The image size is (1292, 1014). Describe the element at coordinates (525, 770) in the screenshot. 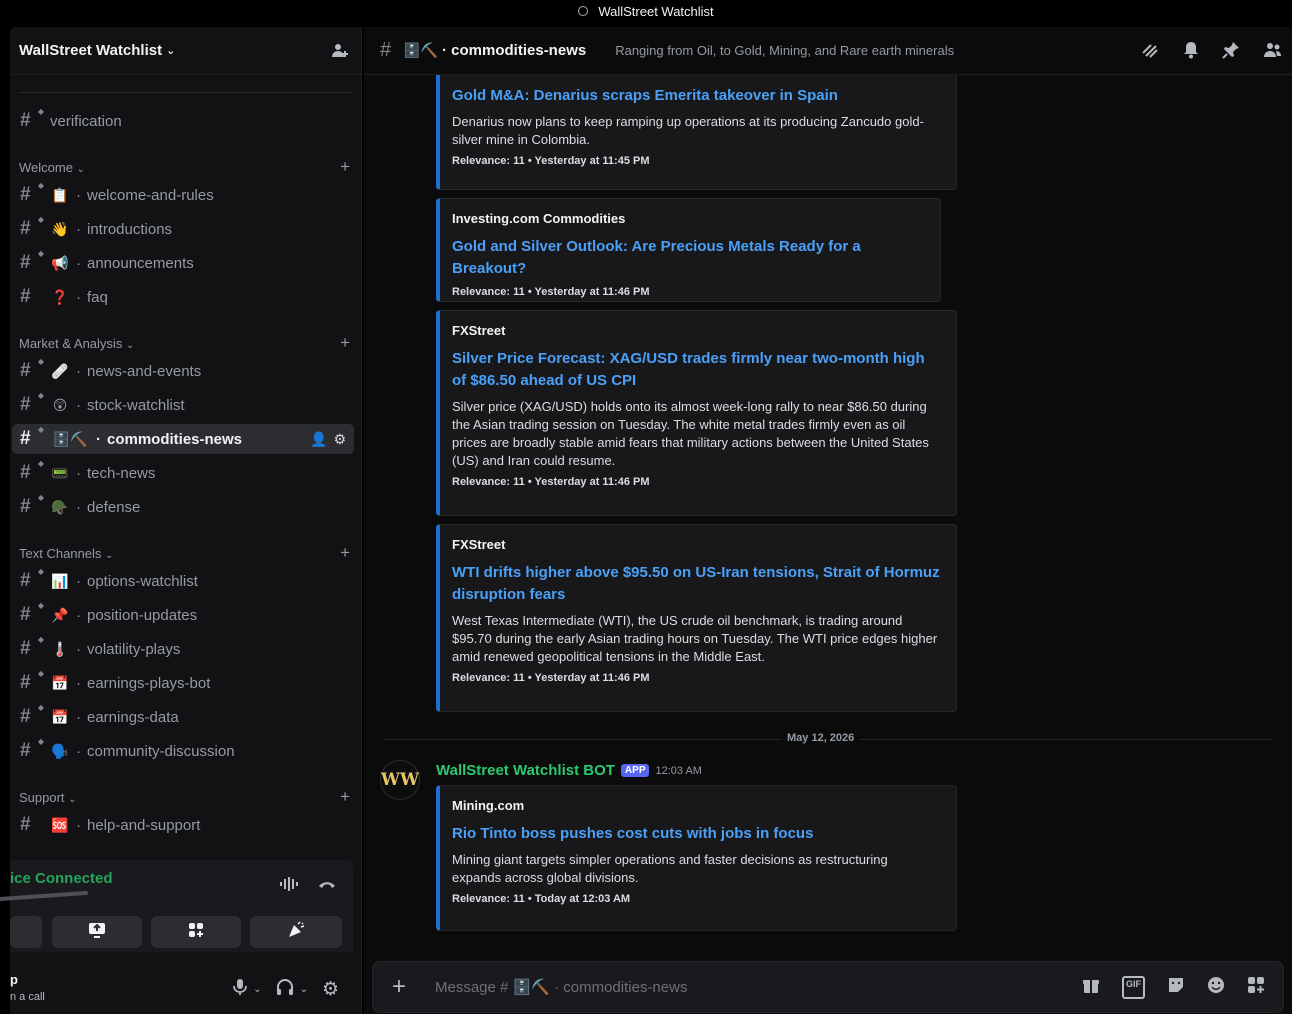

I see `message-author: WallStreet Watchlist BOT` at that location.